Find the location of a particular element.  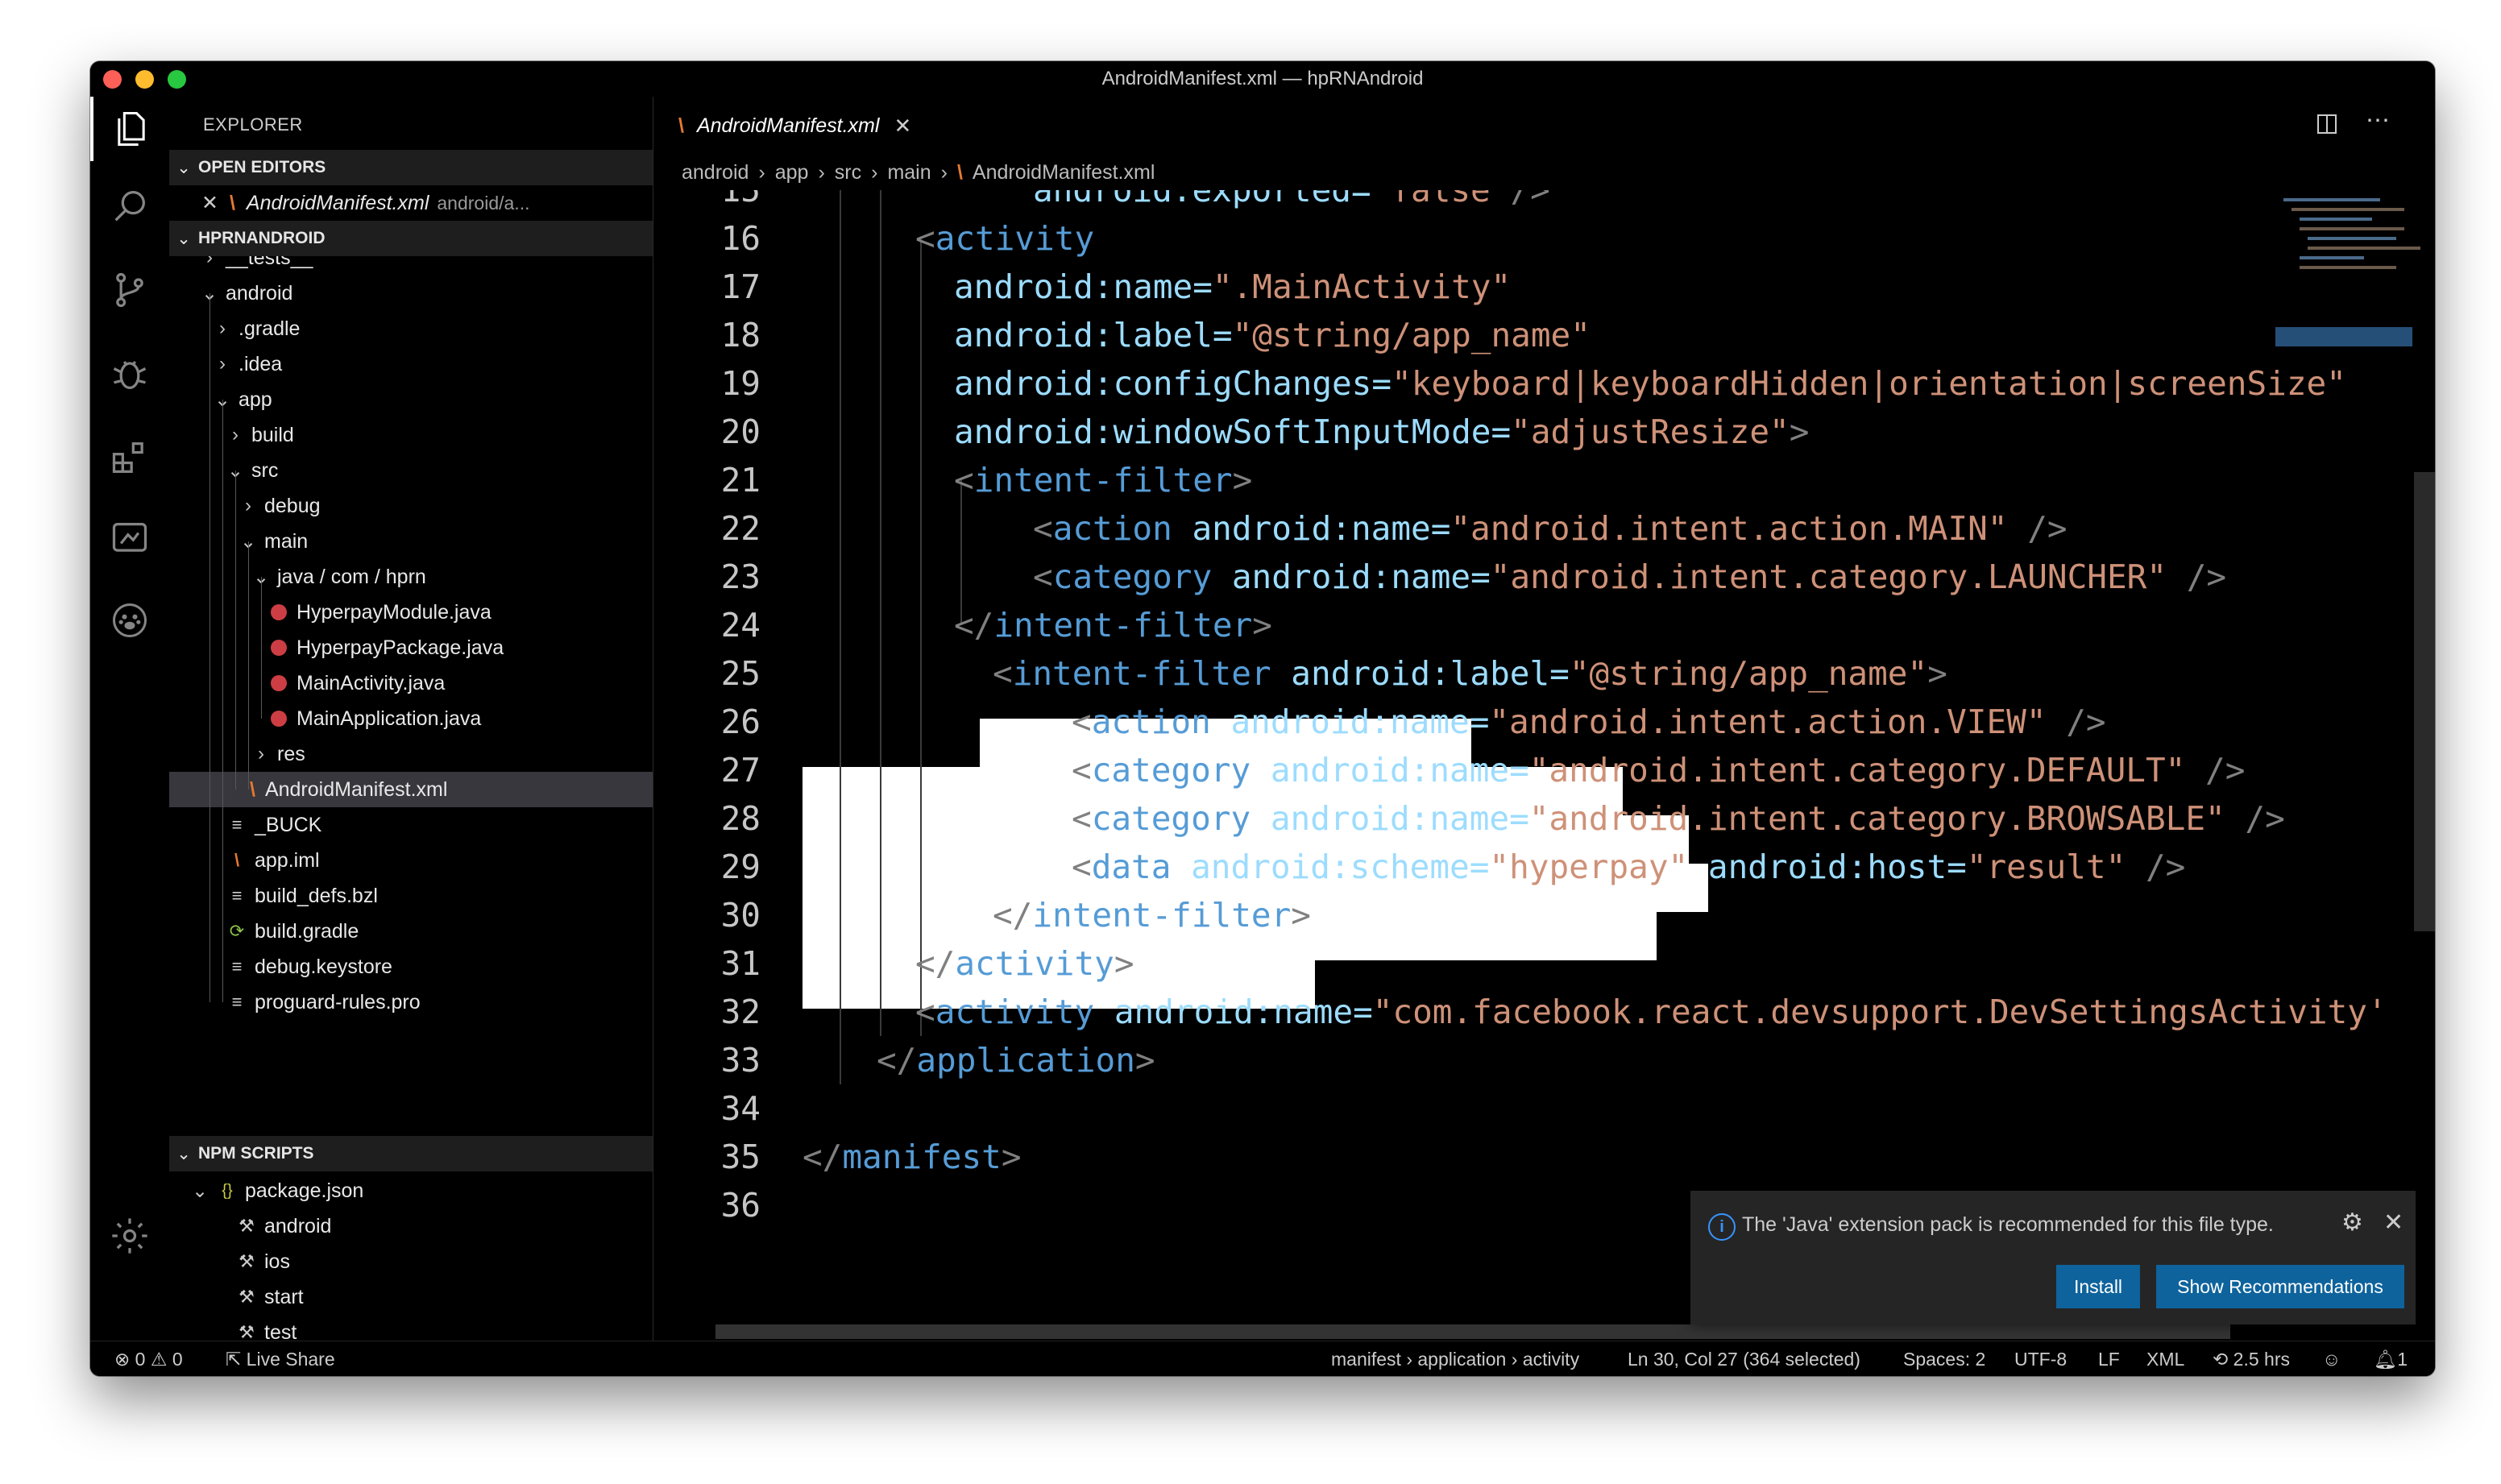

line-endings: LF is located at coordinates (2109, 1359).